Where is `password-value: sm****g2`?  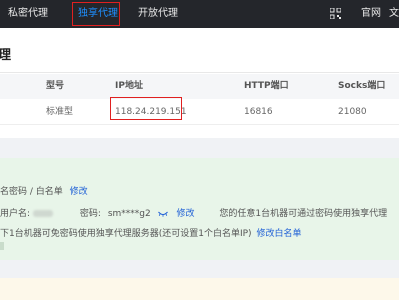
password-value: sm****g2 is located at coordinates (129, 214).